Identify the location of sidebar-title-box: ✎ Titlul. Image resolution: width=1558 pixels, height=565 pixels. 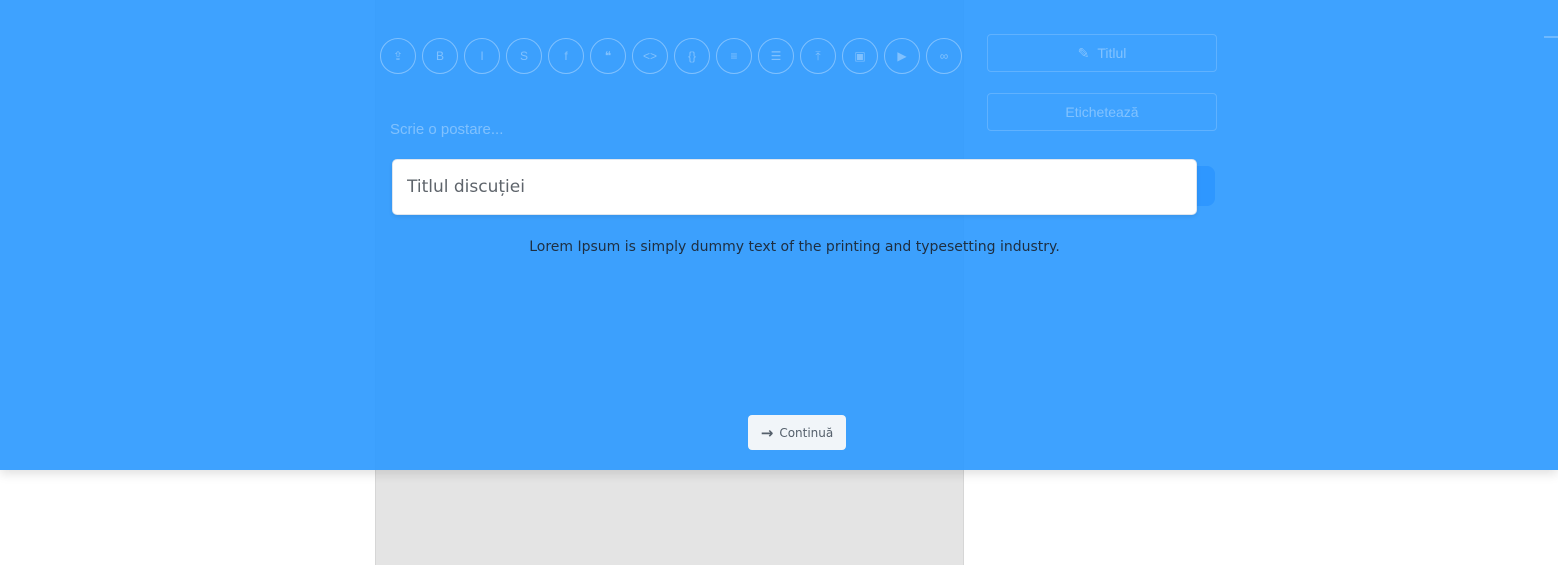
(1102, 53).